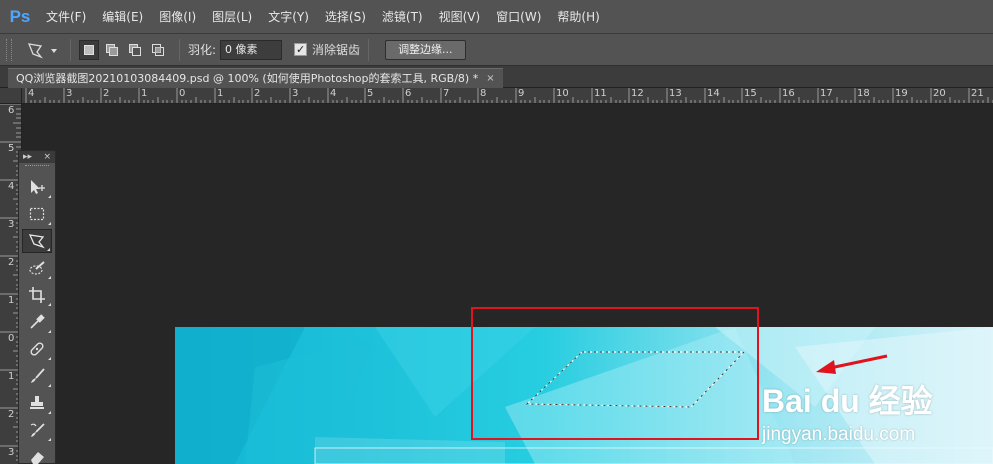 This screenshot has width=993, height=464. I want to click on subtract-from-selection-button, so click(135, 50).